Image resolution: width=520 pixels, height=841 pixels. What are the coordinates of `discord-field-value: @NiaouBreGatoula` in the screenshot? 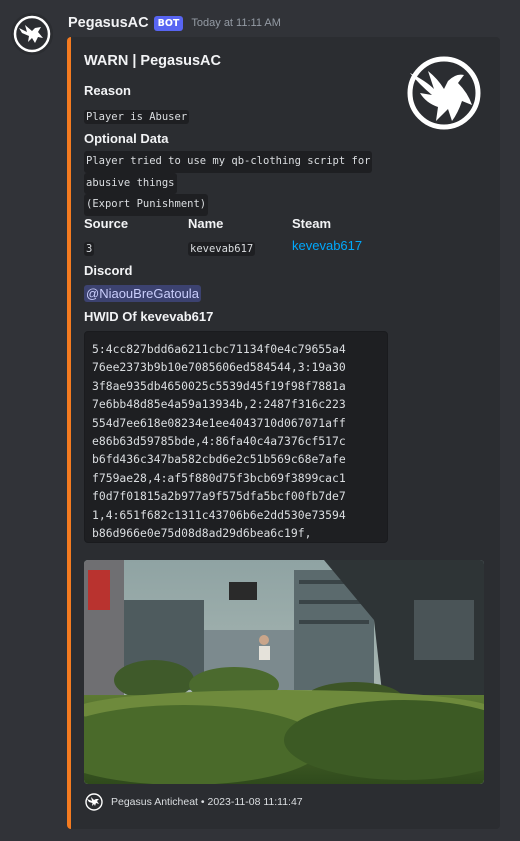 It's located at (142, 292).